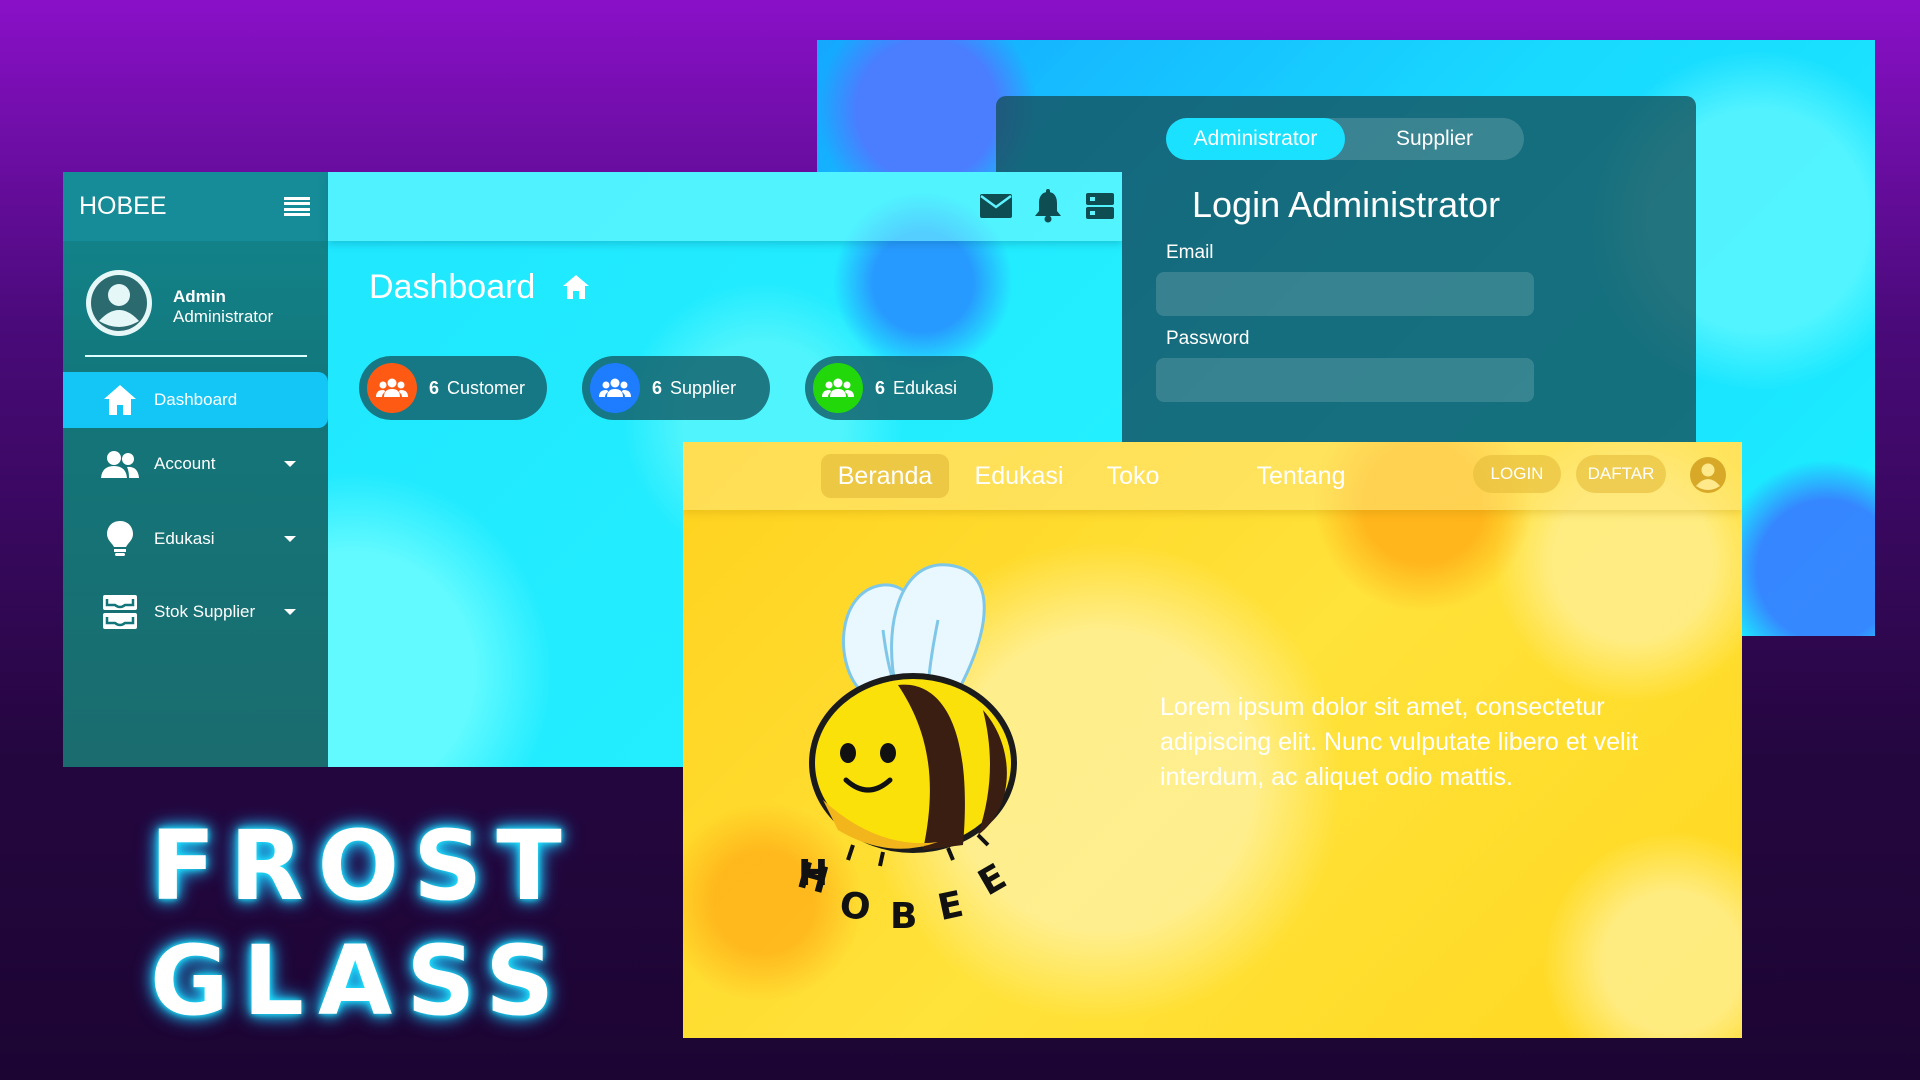 Image resolution: width=1920 pixels, height=1080 pixels. I want to click on sidebar-item-account: Account, so click(195, 464).